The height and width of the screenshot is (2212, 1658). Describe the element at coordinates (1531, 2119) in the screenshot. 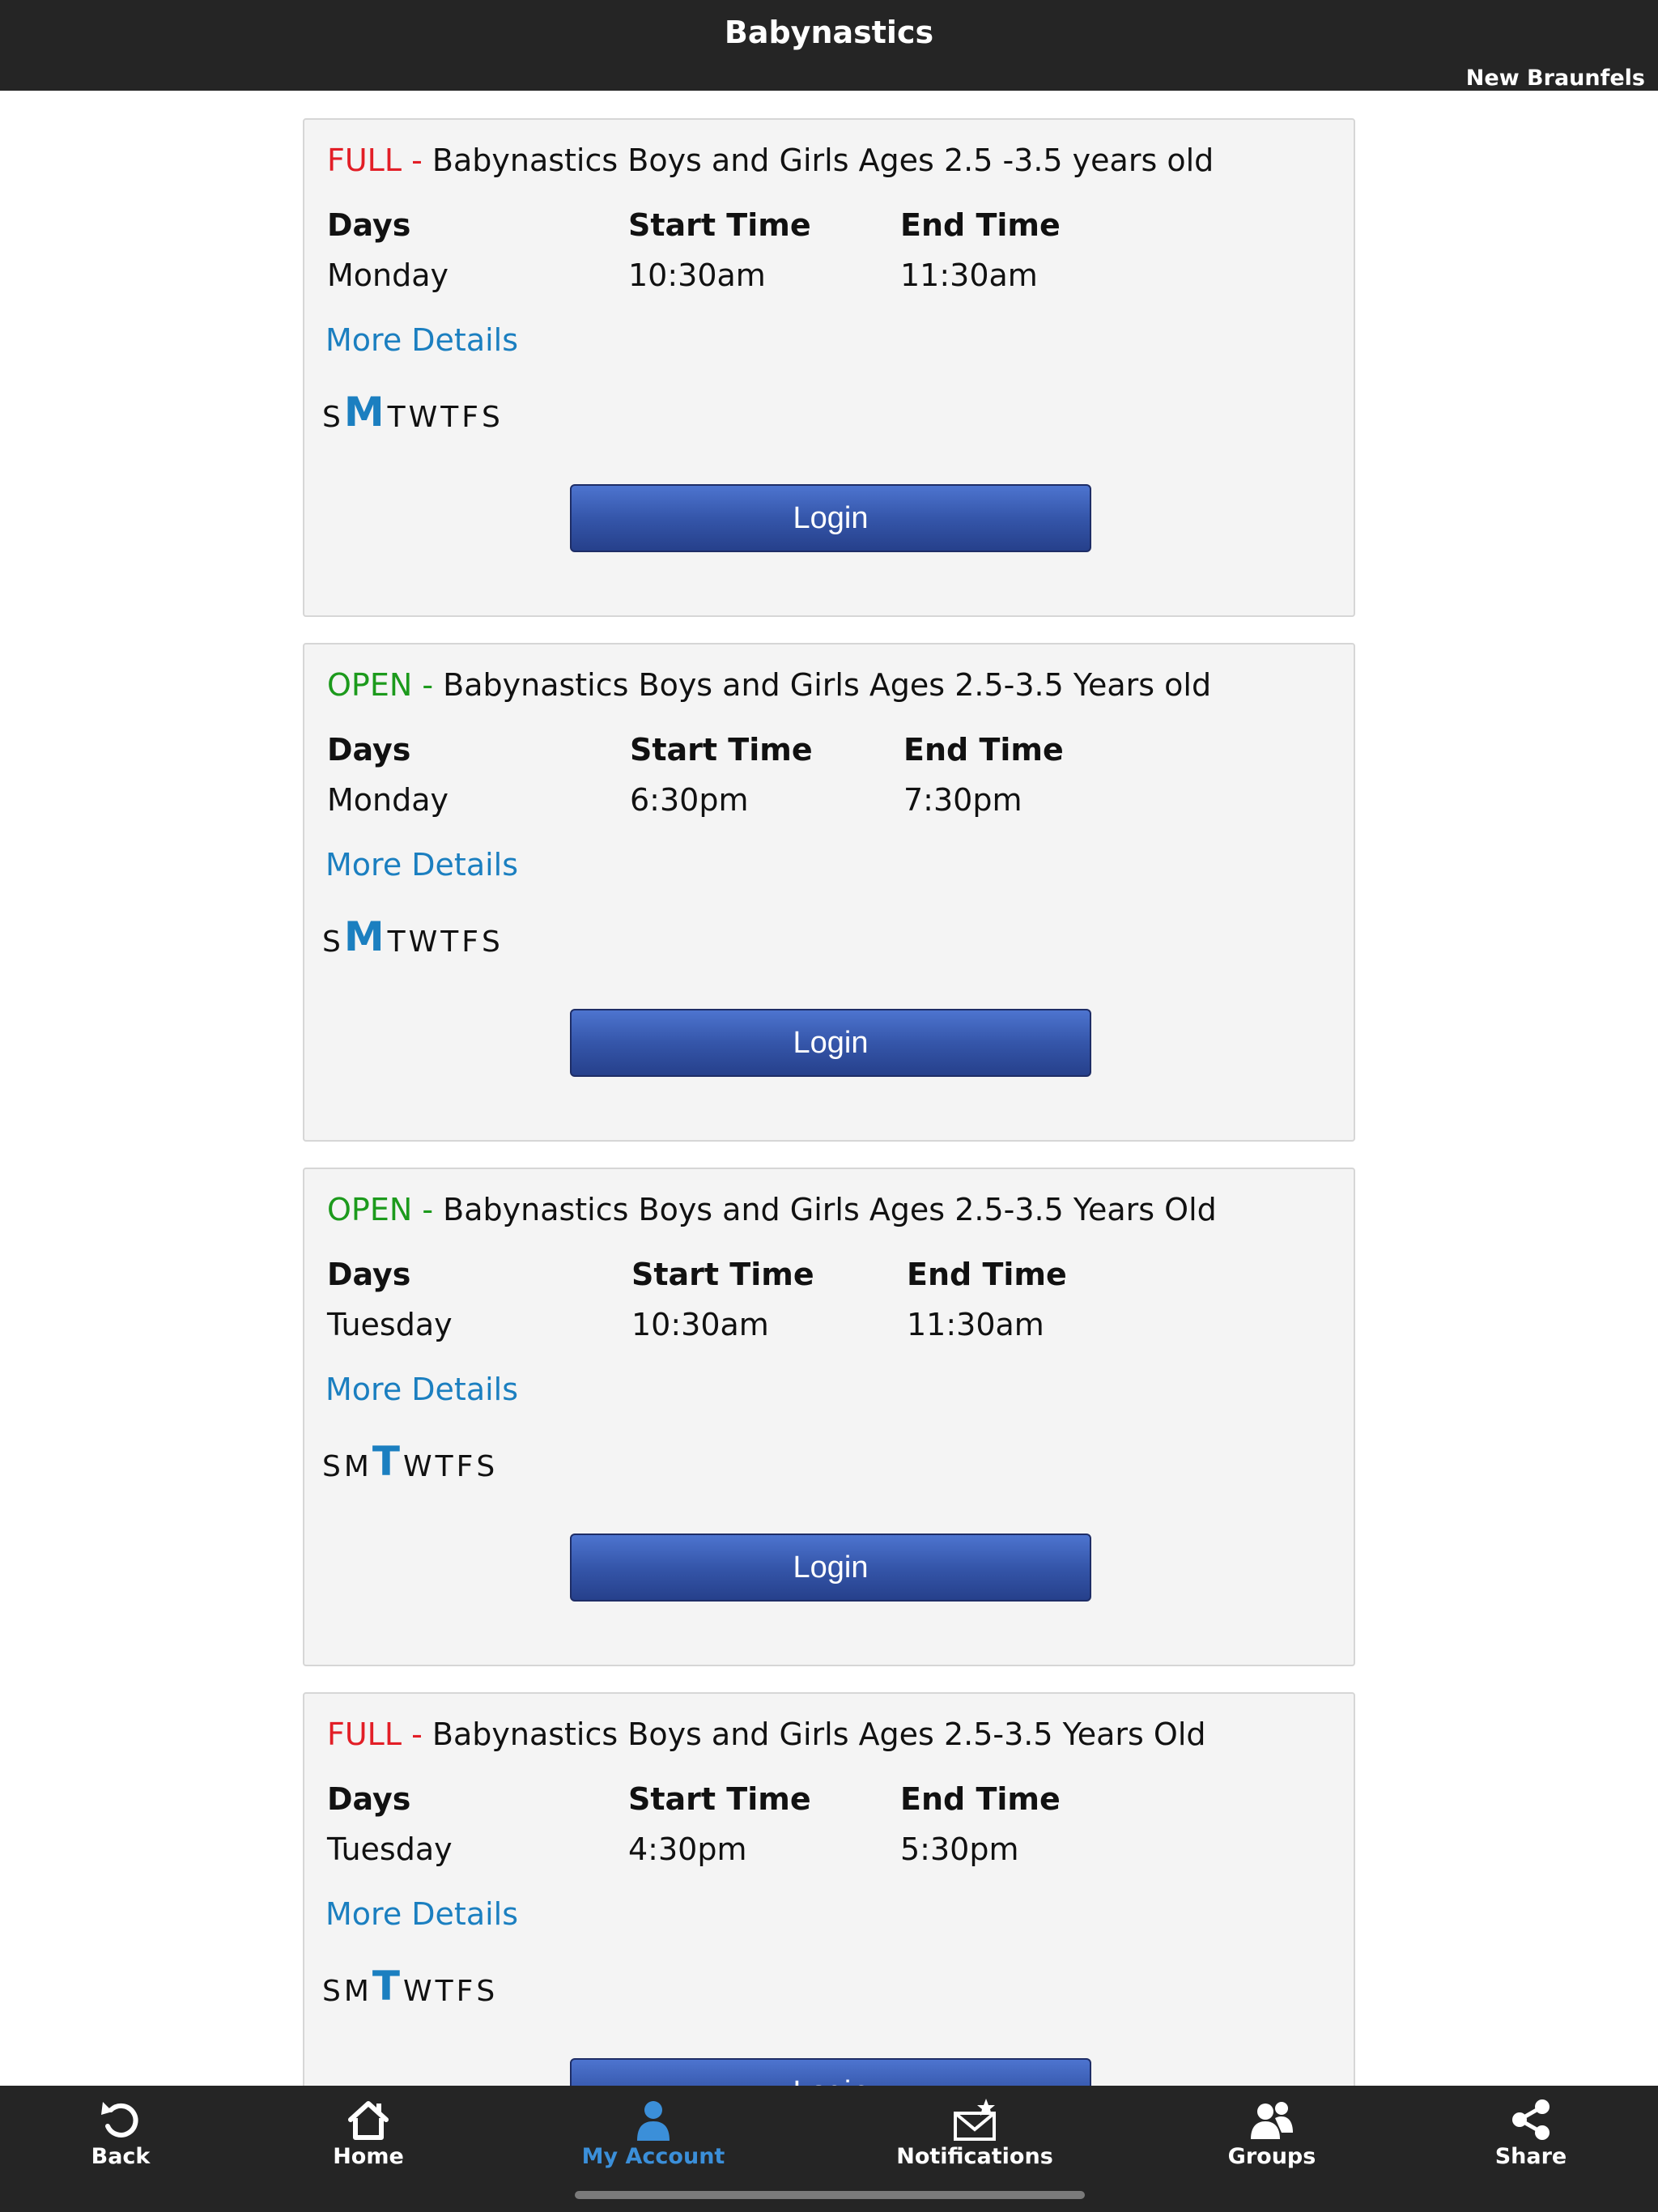

I see `share-icon` at that location.